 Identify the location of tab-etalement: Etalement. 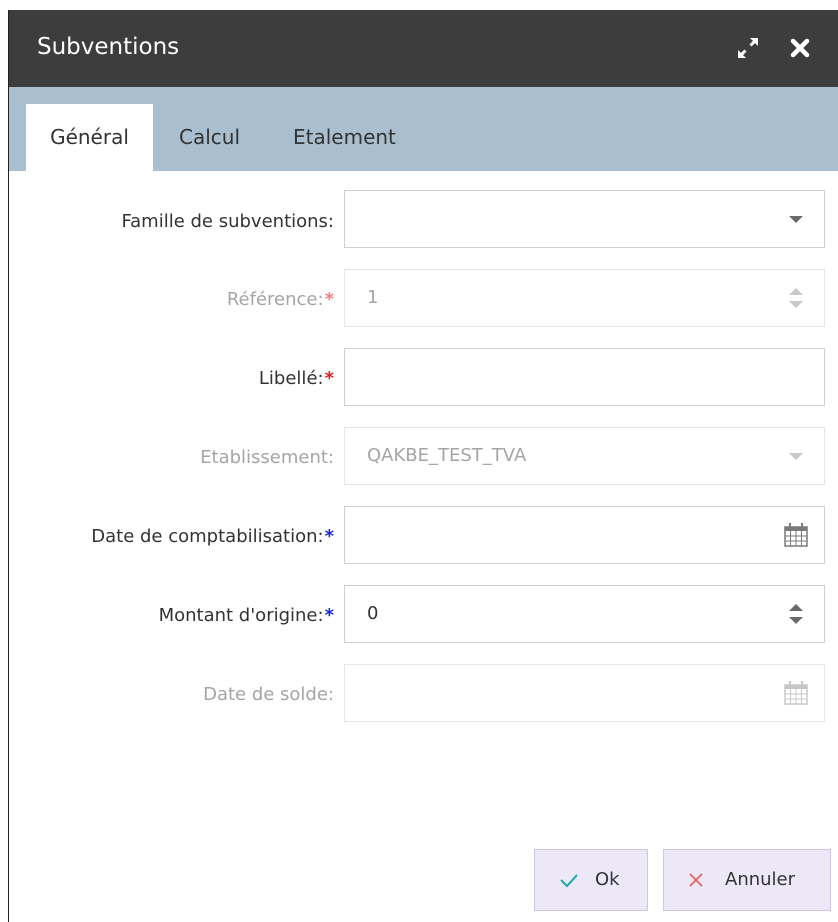
(344, 137).